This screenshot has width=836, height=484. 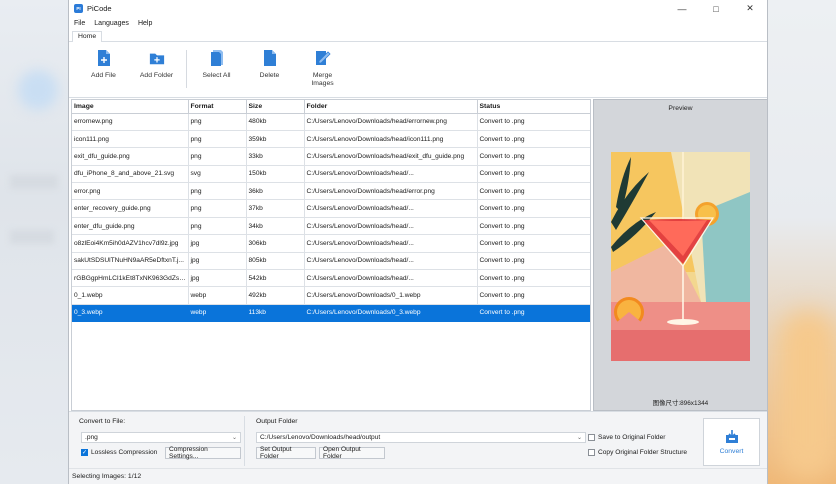 I want to click on format-value: .png, so click(x=91, y=437).